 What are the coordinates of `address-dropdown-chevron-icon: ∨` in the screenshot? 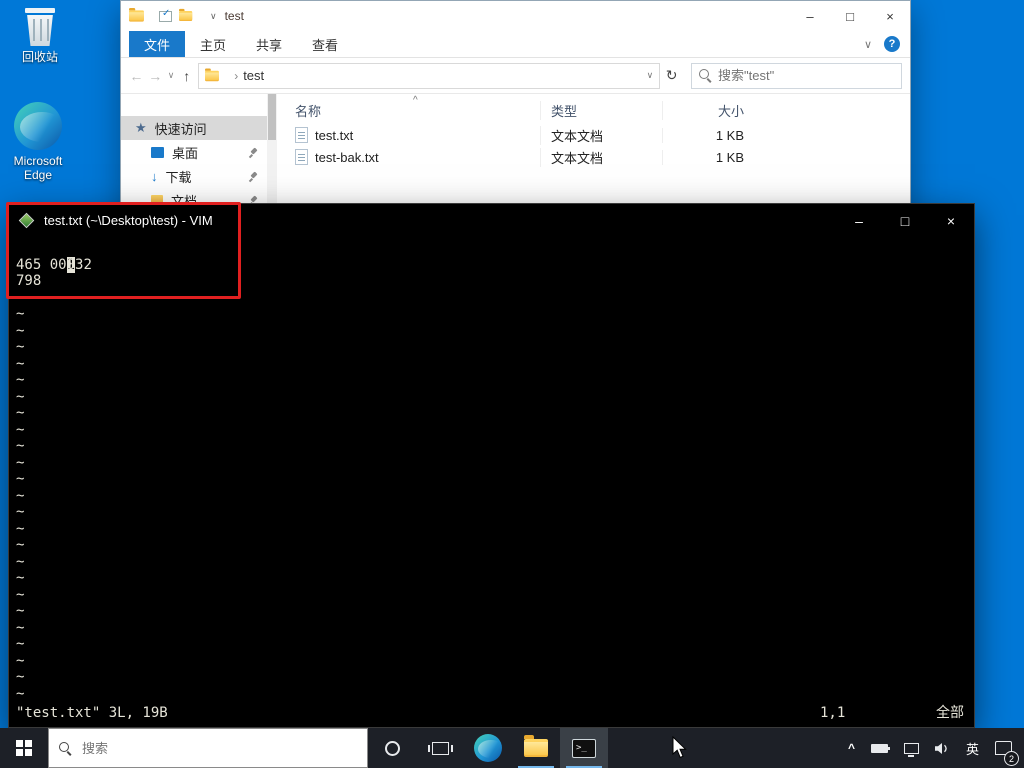 It's located at (650, 75).